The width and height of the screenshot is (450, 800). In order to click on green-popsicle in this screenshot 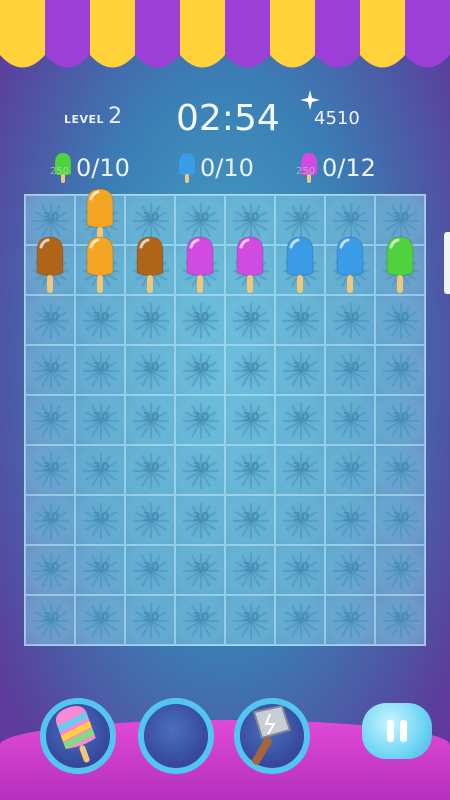, I will do `click(400, 267)`.